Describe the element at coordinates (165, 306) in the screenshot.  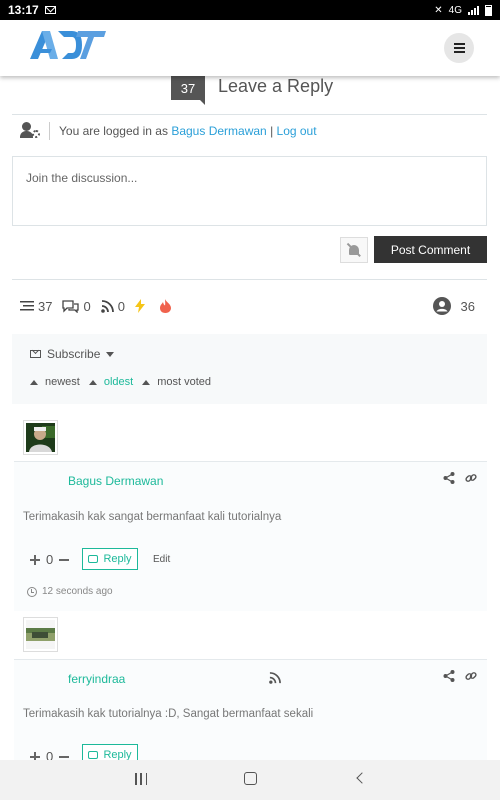
I see `fire-icon` at that location.